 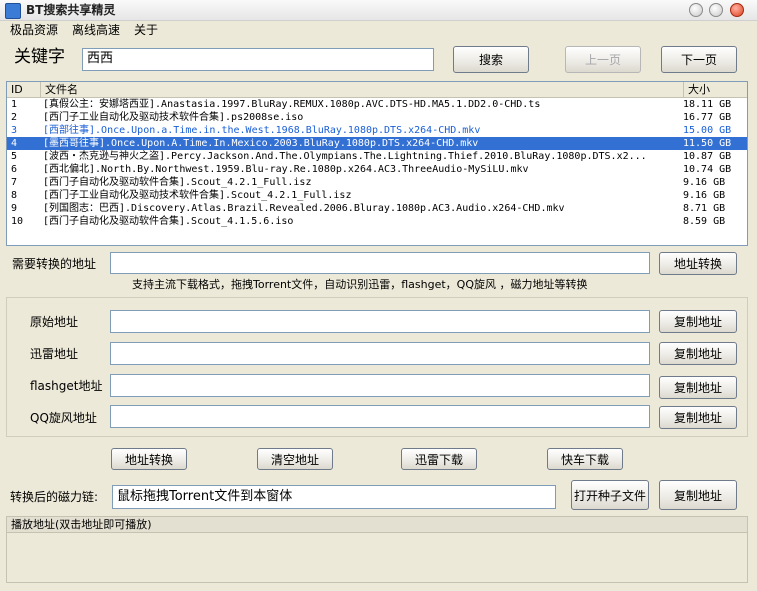 What do you see at coordinates (14, 182) in the screenshot?
I see `row-id: 7` at bounding box center [14, 182].